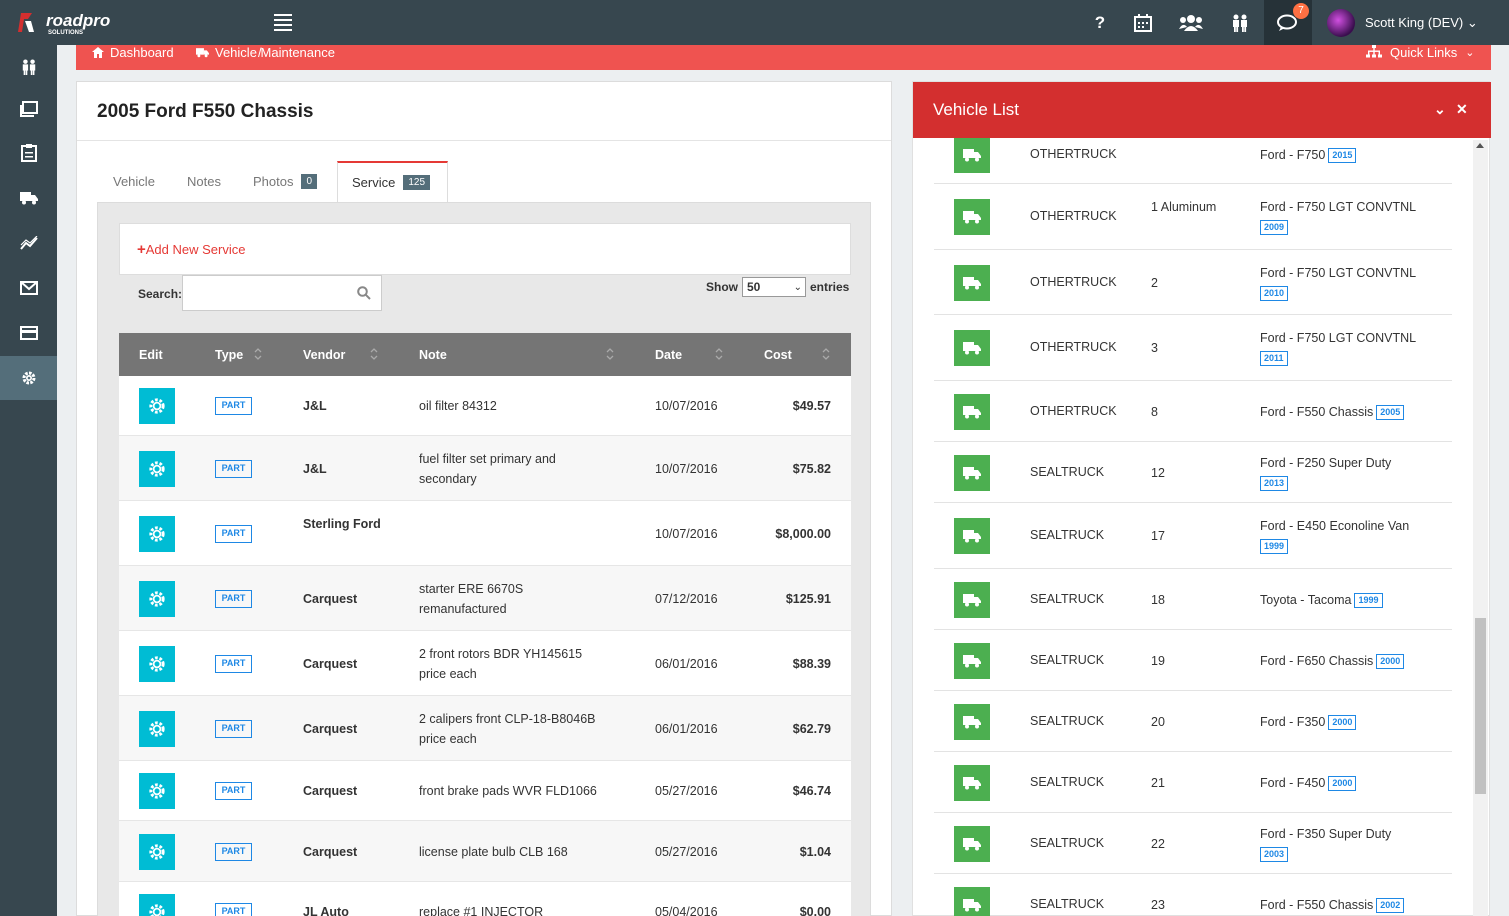 The height and width of the screenshot is (916, 1509). Describe the element at coordinates (1420, 52) in the screenshot. I see `quick-links-menu: Quick Links ⌄` at that location.